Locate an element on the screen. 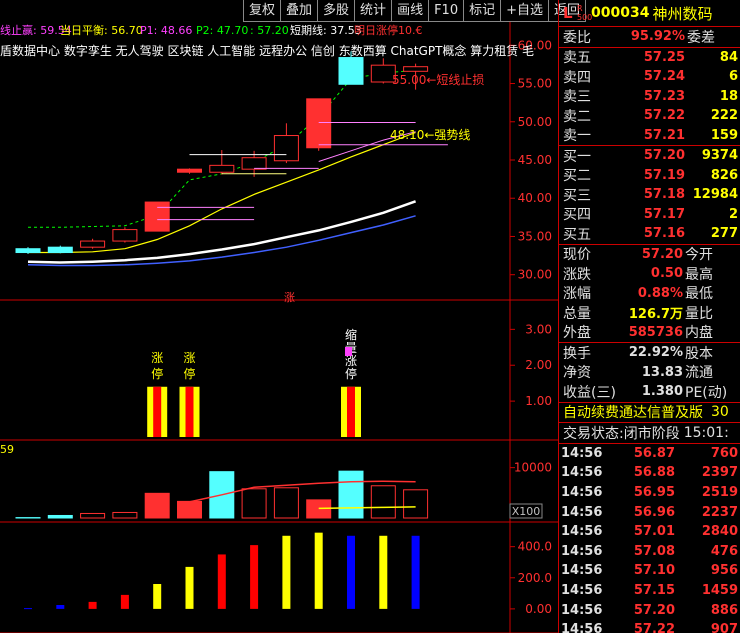 The width and height of the screenshot is (740, 633). stat-row: 涨幅 0.88% 最低 is located at coordinates (649, 294).